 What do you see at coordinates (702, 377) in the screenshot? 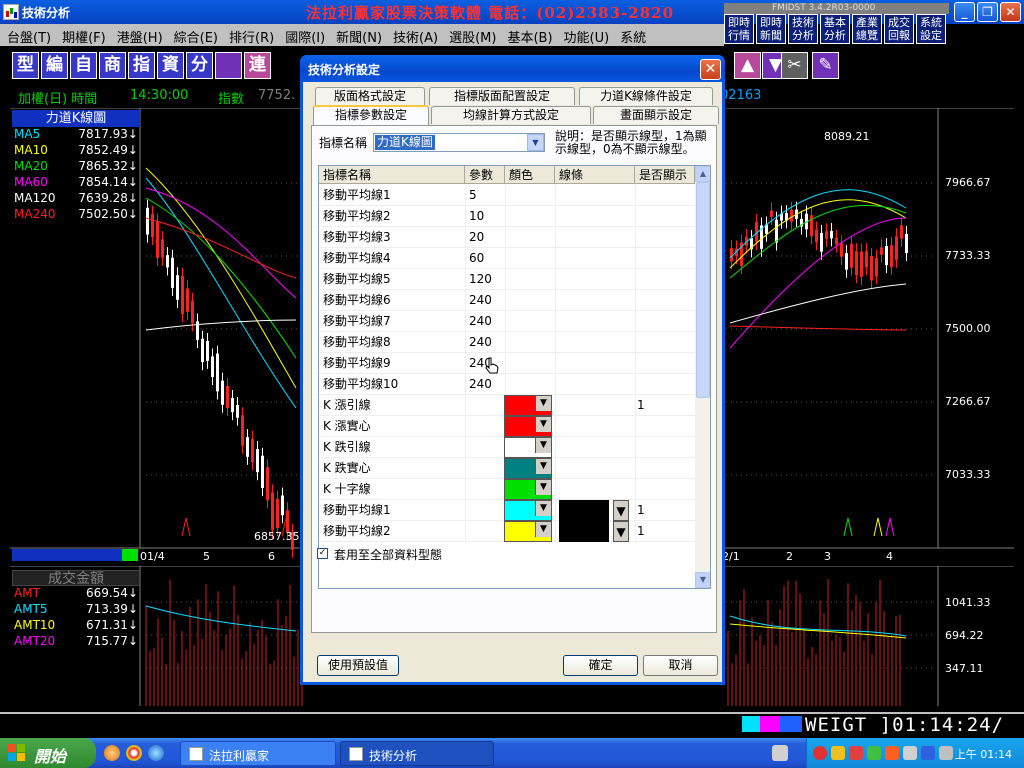
I see `grid-scrollbar: ▲ ▼` at bounding box center [702, 377].